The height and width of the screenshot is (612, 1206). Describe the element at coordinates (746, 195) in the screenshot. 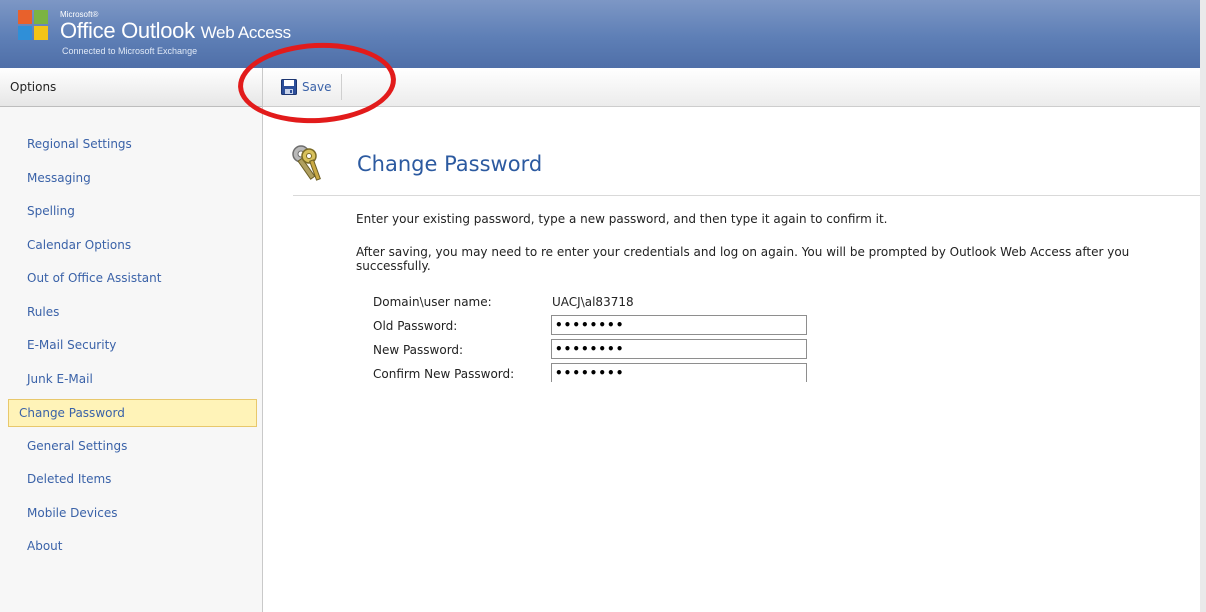

I see `title-divider` at that location.